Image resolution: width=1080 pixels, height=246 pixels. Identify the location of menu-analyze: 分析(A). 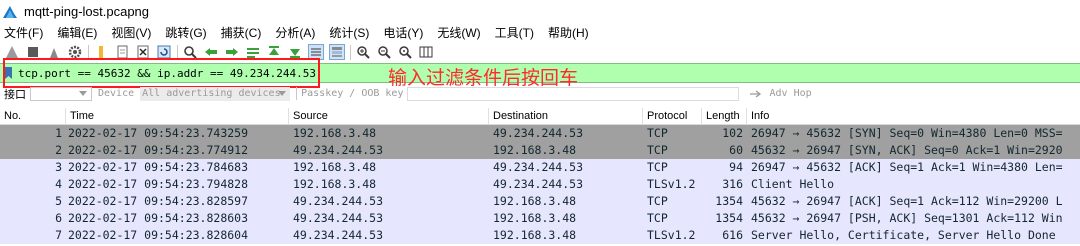
(295, 32).